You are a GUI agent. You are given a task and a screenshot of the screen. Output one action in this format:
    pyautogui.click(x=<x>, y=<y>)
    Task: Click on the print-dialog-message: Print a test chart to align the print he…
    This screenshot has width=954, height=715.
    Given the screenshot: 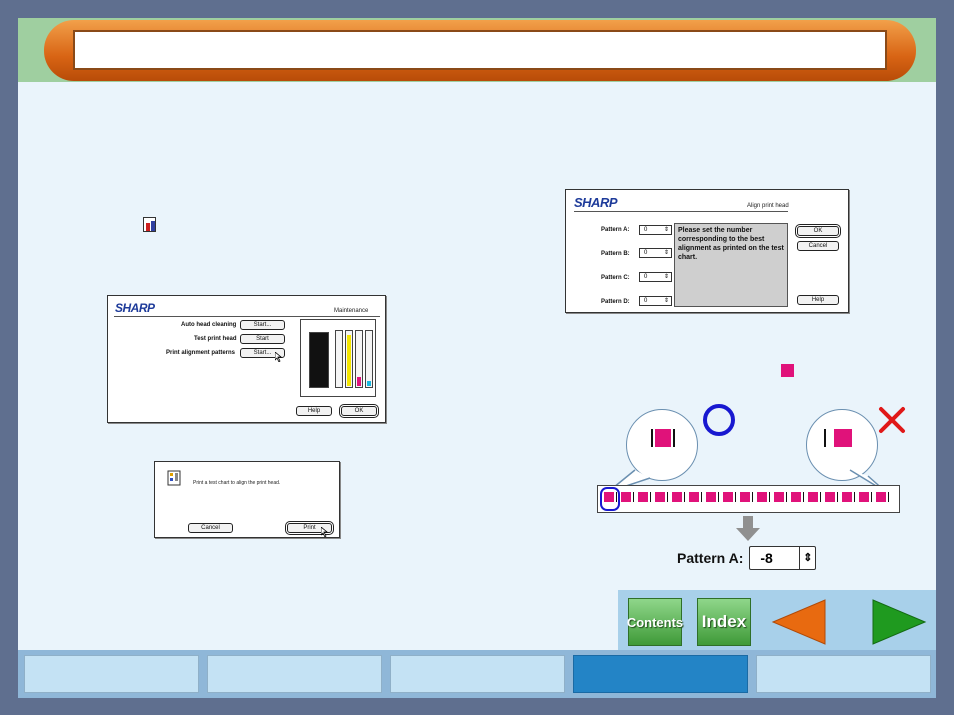 What is the action you would take?
    pyautogui.click(x=237, y=483)
    